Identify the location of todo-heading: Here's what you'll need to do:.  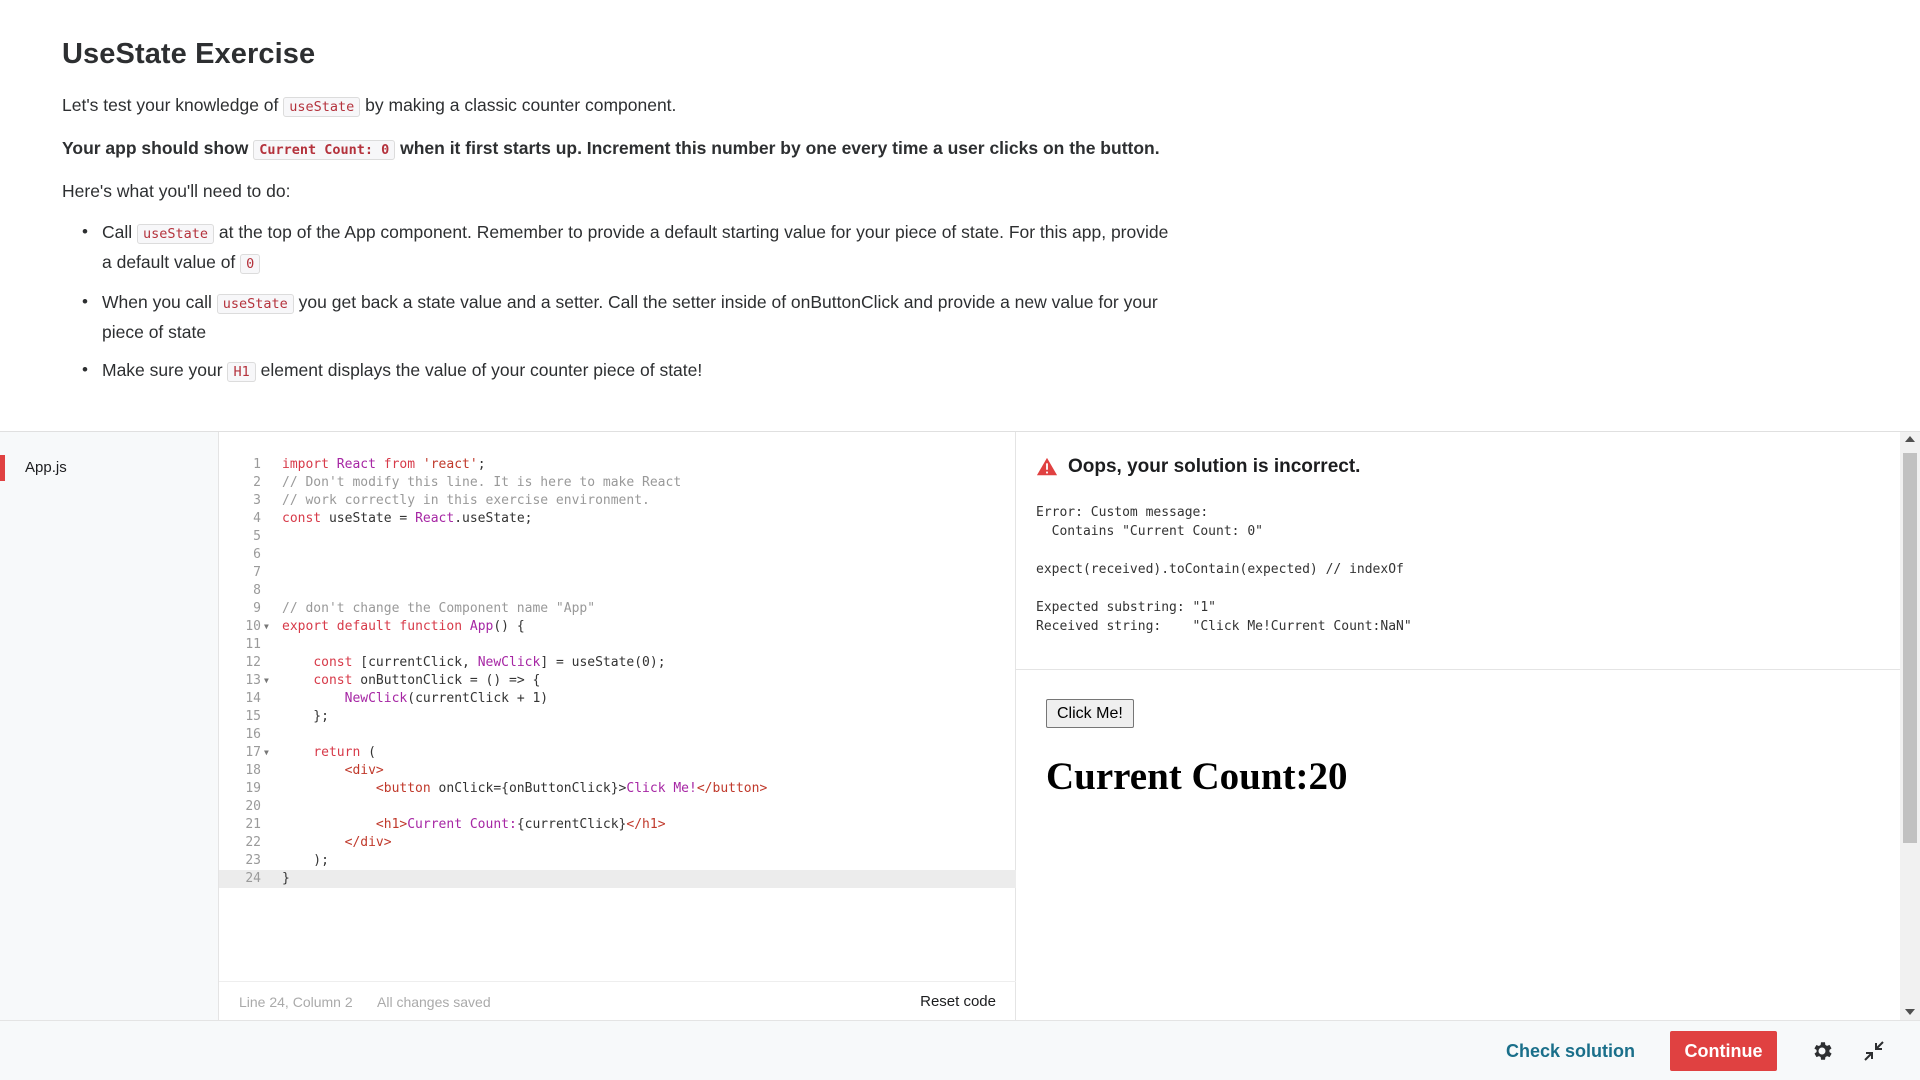
(176, 191).